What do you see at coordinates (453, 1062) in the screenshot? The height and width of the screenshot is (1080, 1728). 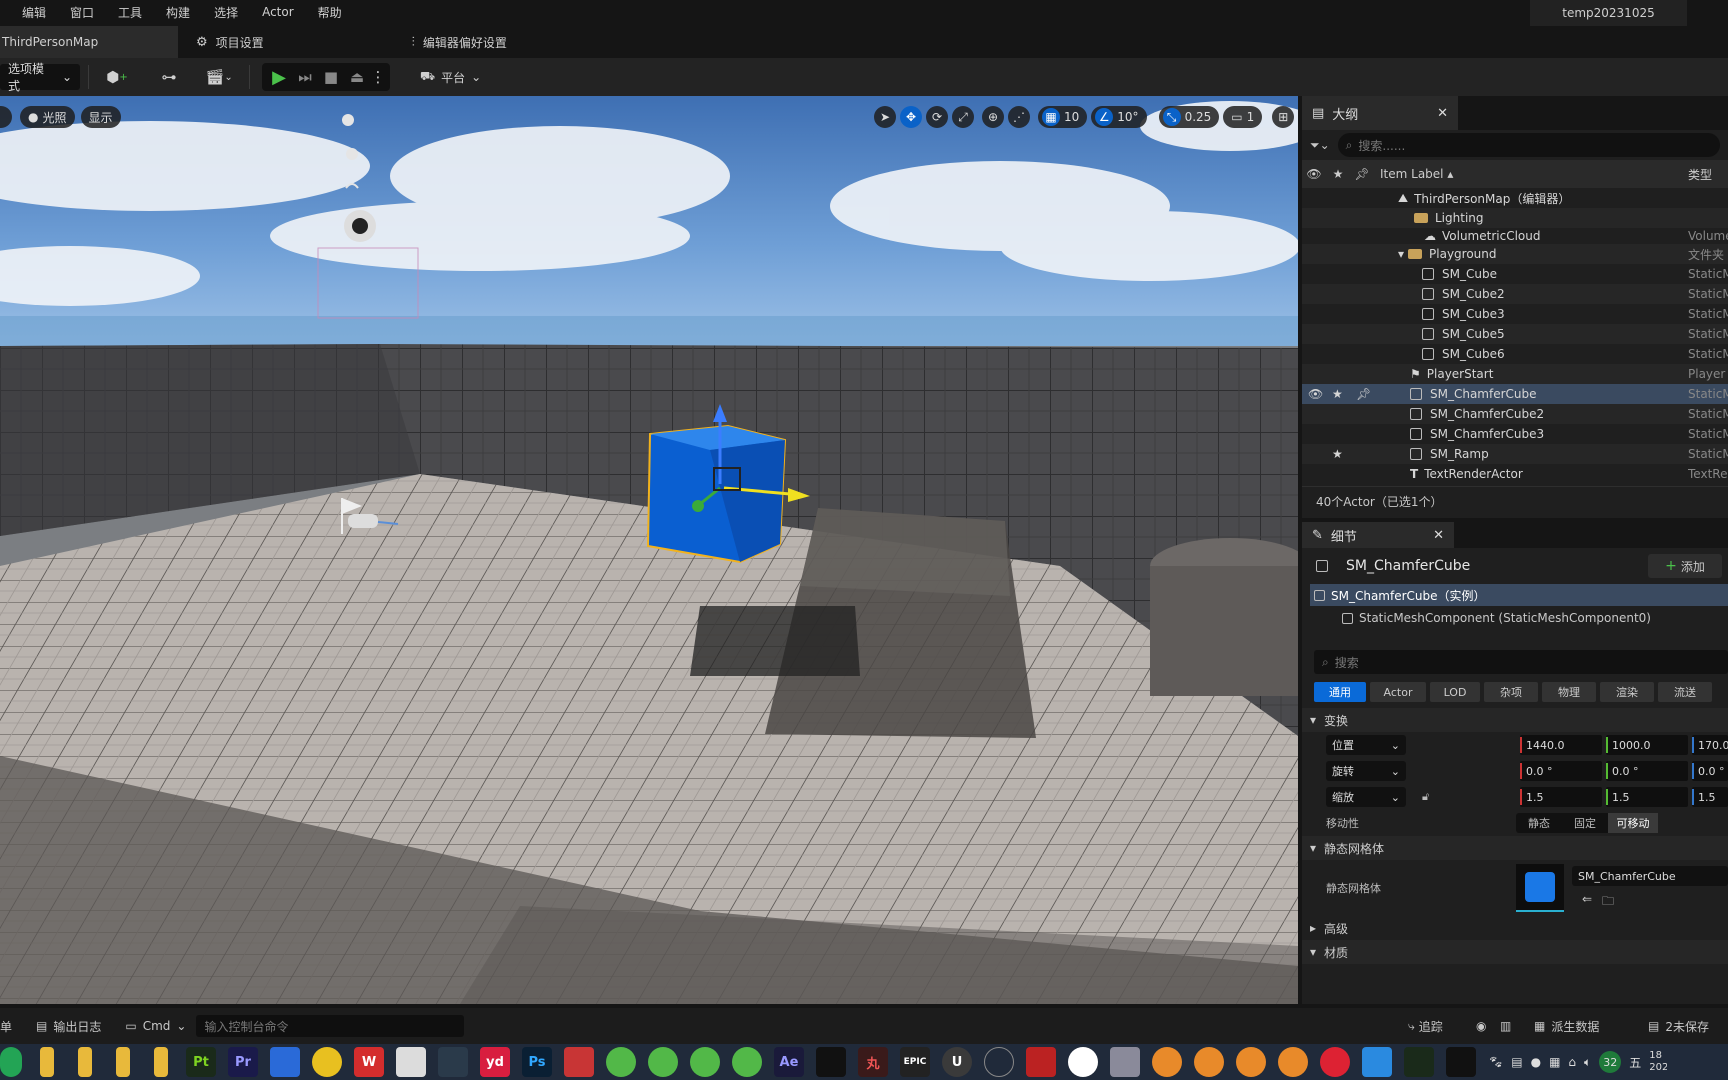 I see `app-icon-flower` at bounding box center [453, 1062].